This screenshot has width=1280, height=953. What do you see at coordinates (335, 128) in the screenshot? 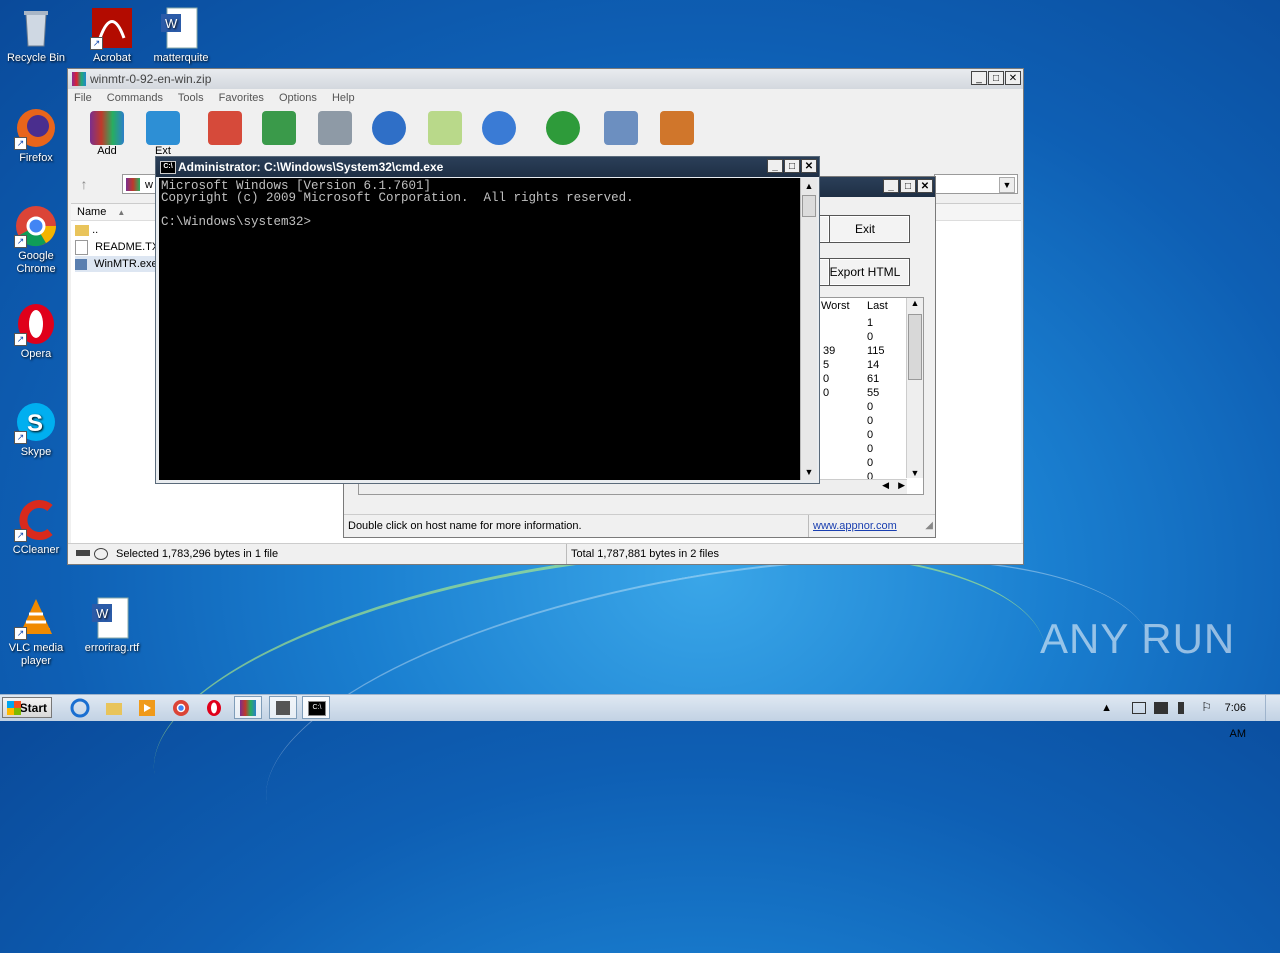
I see `delete-button` at bounding box center [335, 128].